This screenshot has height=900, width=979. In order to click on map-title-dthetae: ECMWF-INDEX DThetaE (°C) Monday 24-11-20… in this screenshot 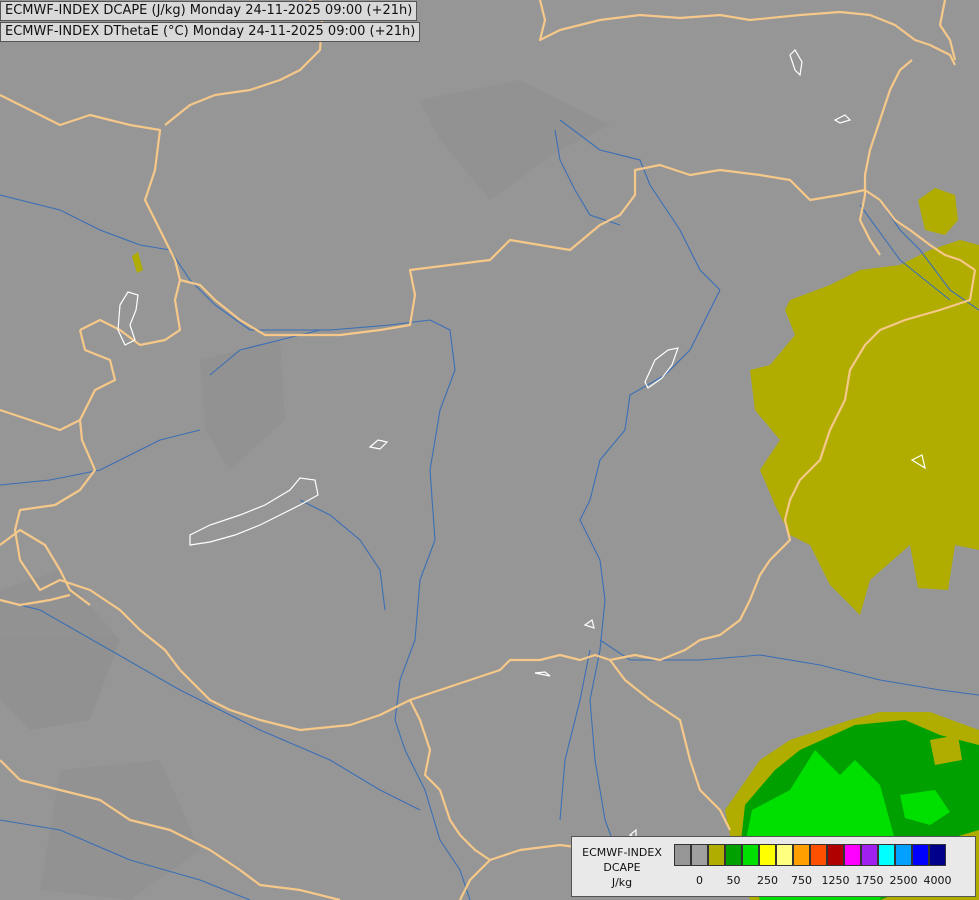, I will do `click(210, 32)`.